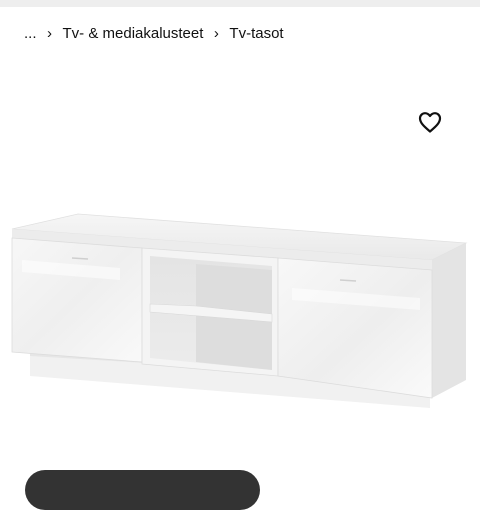  I want to click on breadcrumb-tv-media-furniture: Tv- & mediakalusteet, so click(133, 33).